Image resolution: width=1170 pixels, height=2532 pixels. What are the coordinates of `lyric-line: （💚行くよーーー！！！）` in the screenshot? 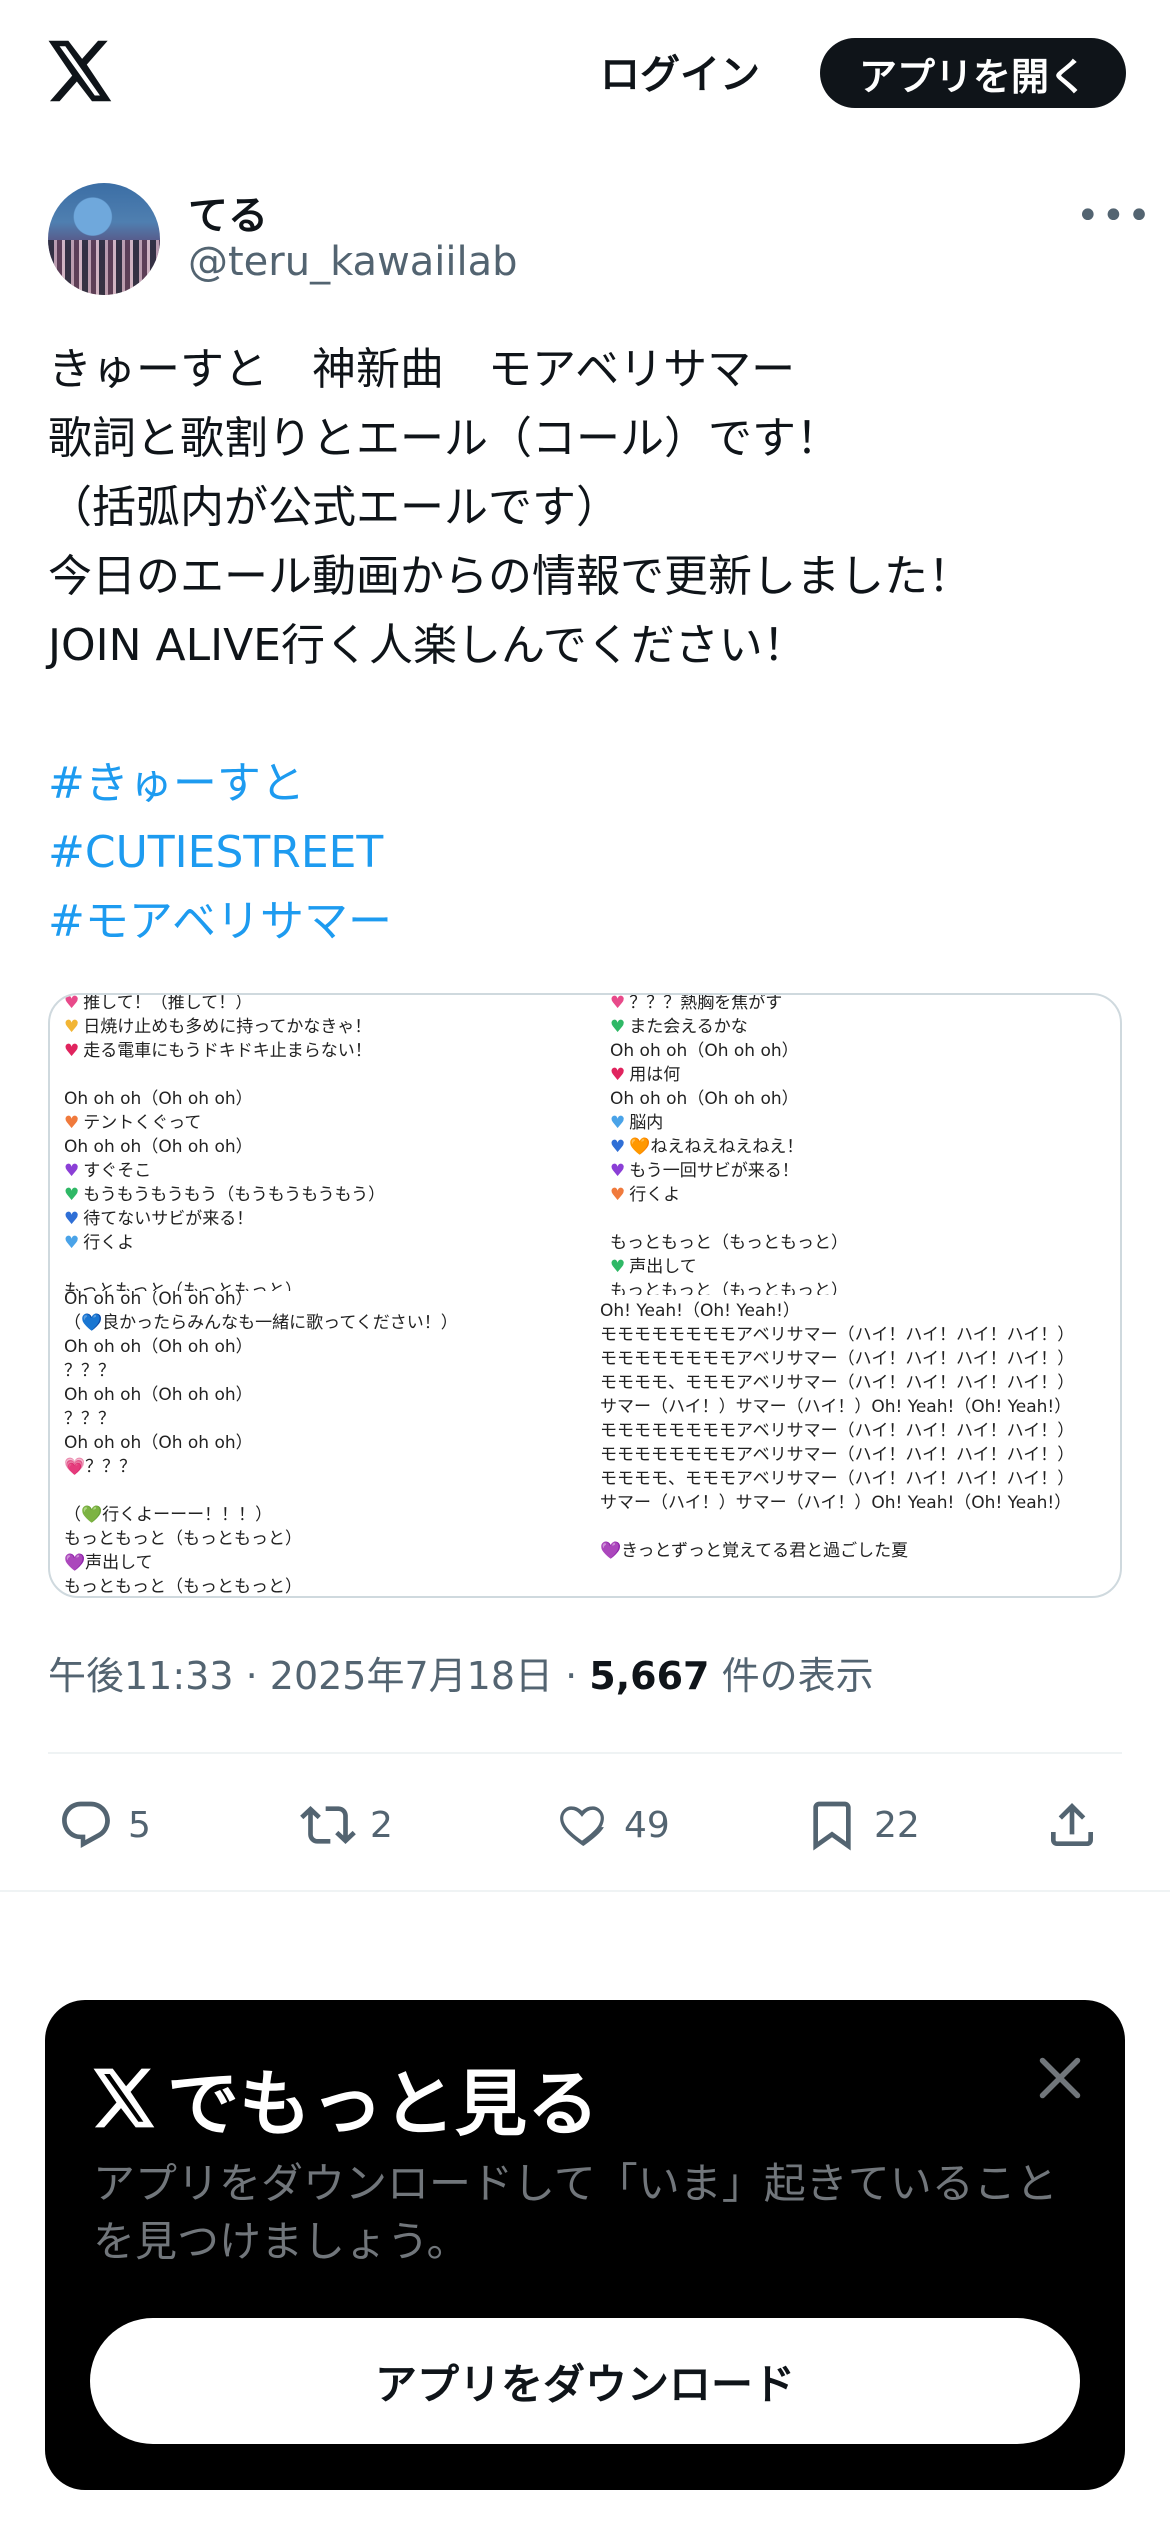 It's located at (168, 1515).